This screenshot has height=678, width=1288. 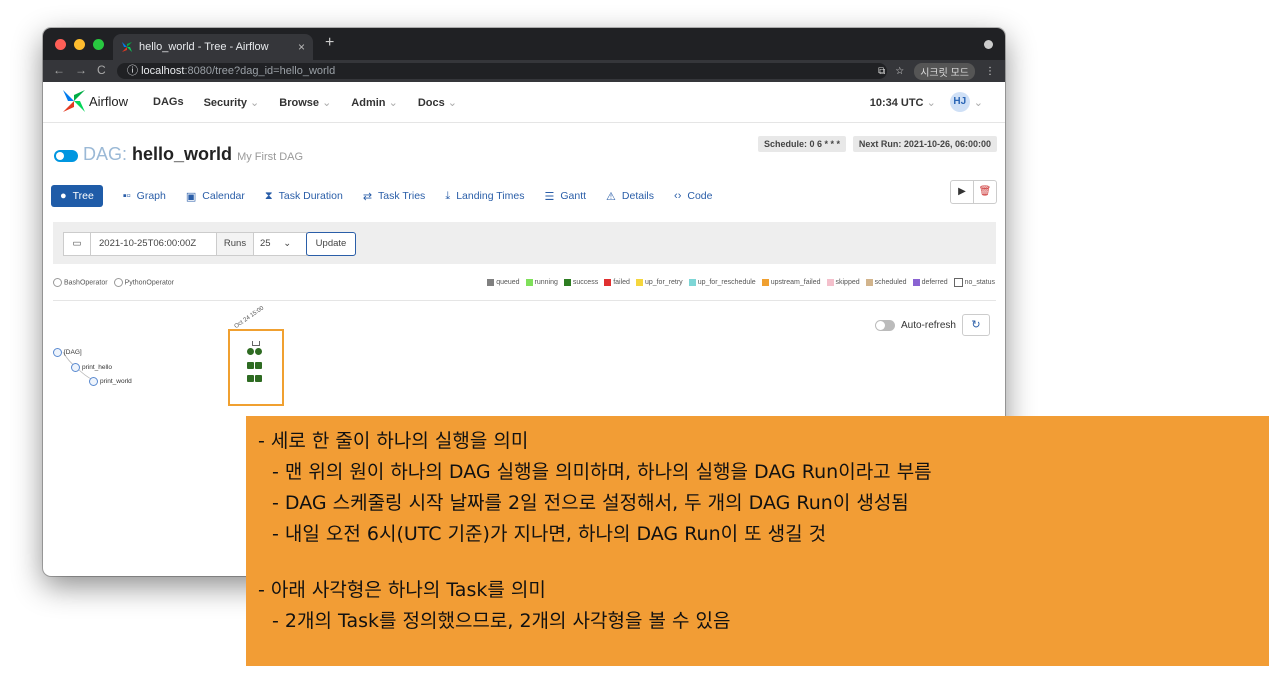 I want to click on tree-node-print-hello-label: print_hello, so click(x=97, y=367).